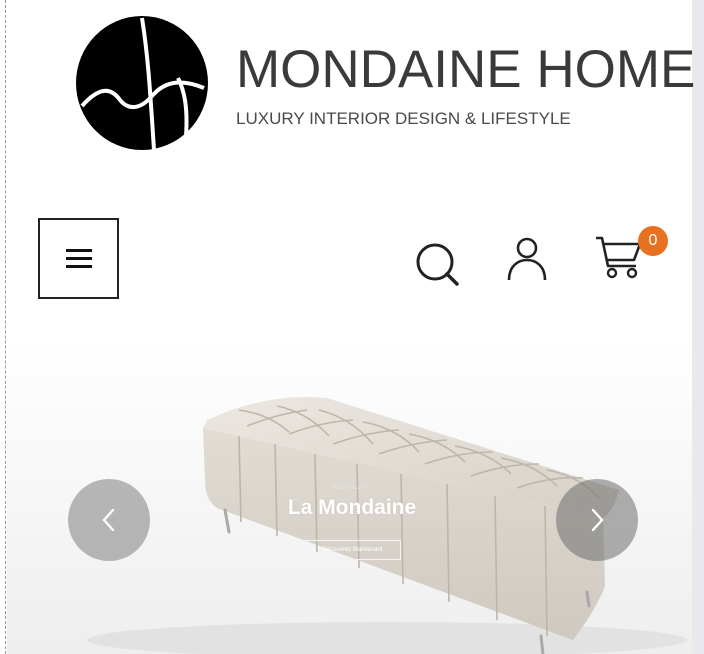  I want to click on discover-now-button: Découvrez Maintenant, so click(352, 550).